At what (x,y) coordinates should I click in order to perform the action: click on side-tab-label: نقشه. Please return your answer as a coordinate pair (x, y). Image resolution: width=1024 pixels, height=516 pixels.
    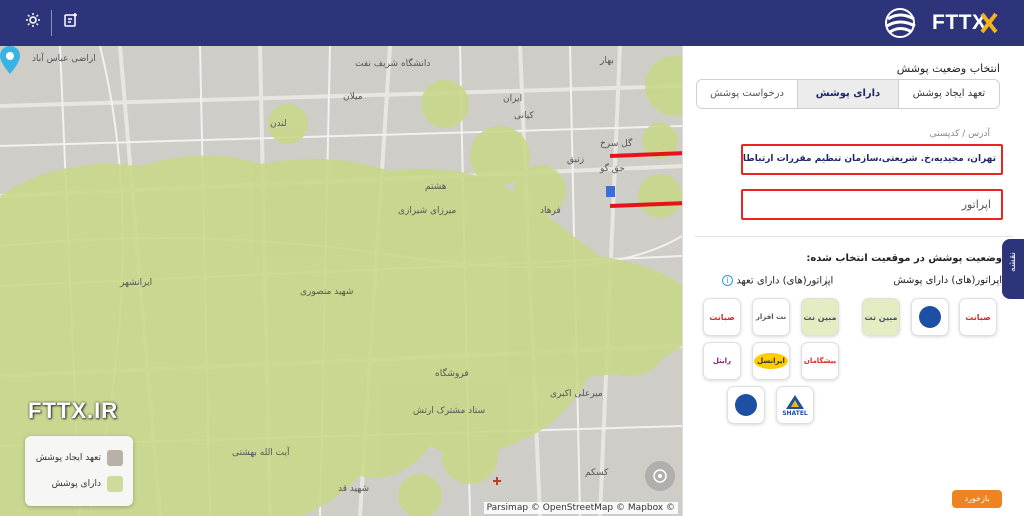
    Looking at the image, I should click on (1013, 262).